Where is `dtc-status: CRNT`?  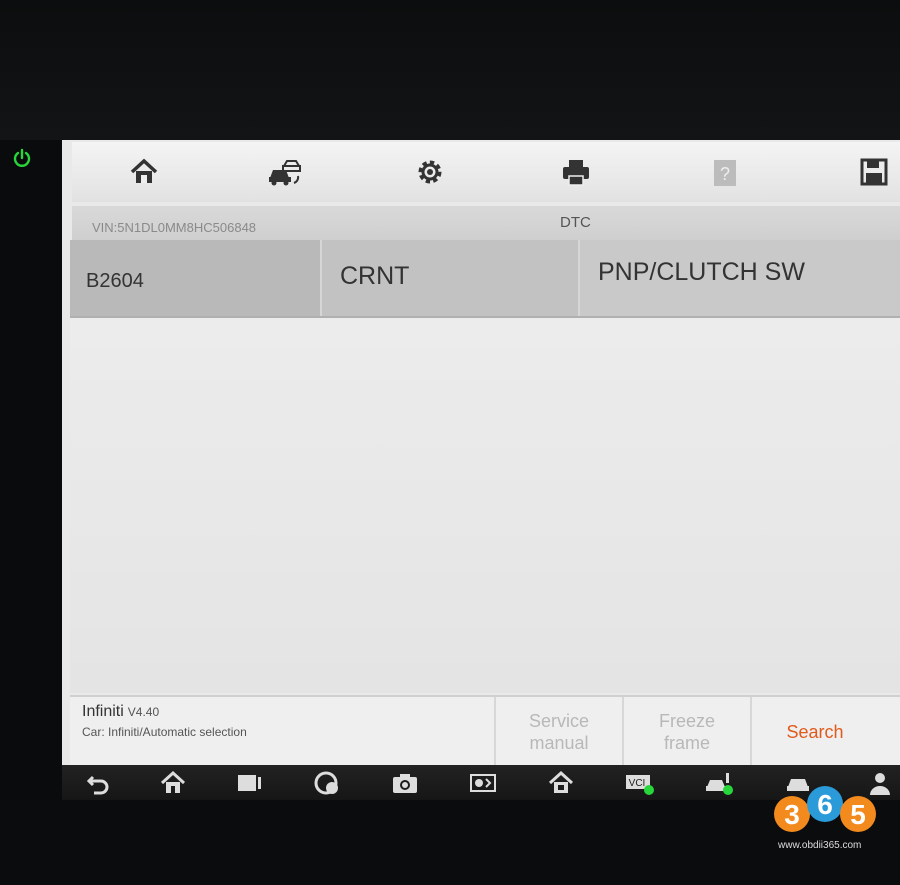
dtc-status: CRNT is located at coordinates (375, 276).